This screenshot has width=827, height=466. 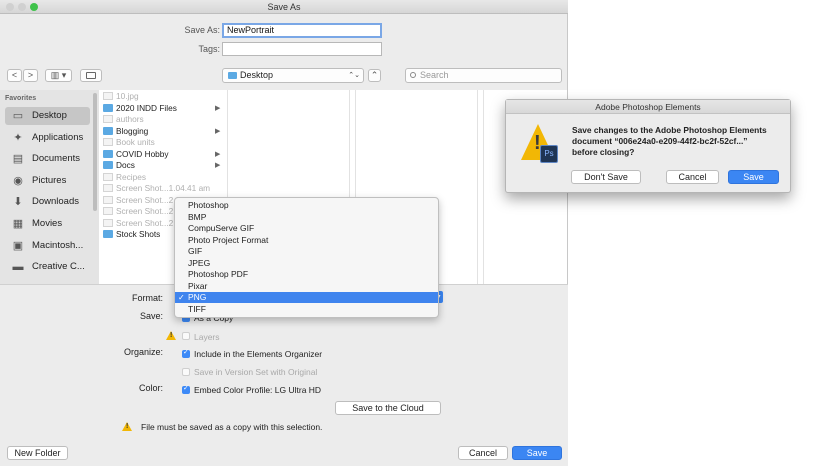 What do you see at coordinates (186, 389) in the screenshot?
I see `embed-profile-checkbox` at bounding box center [186, 389].